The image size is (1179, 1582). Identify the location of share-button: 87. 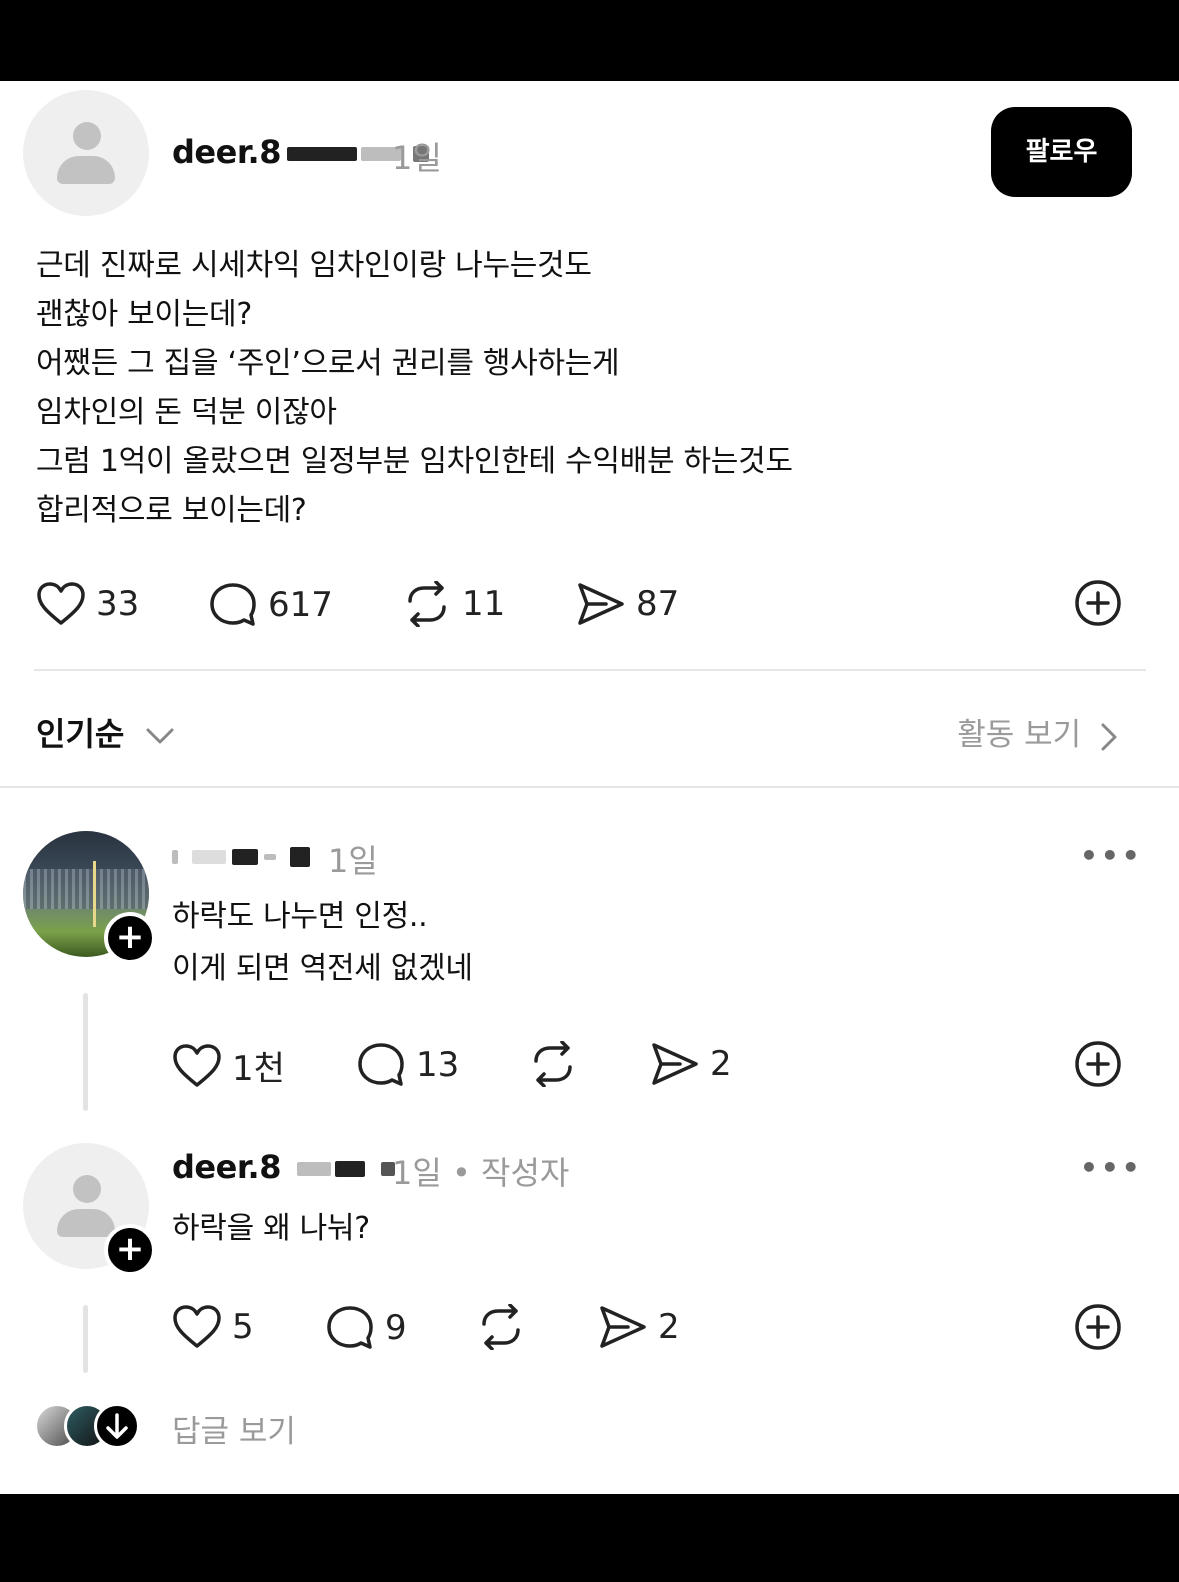
(627, 604).